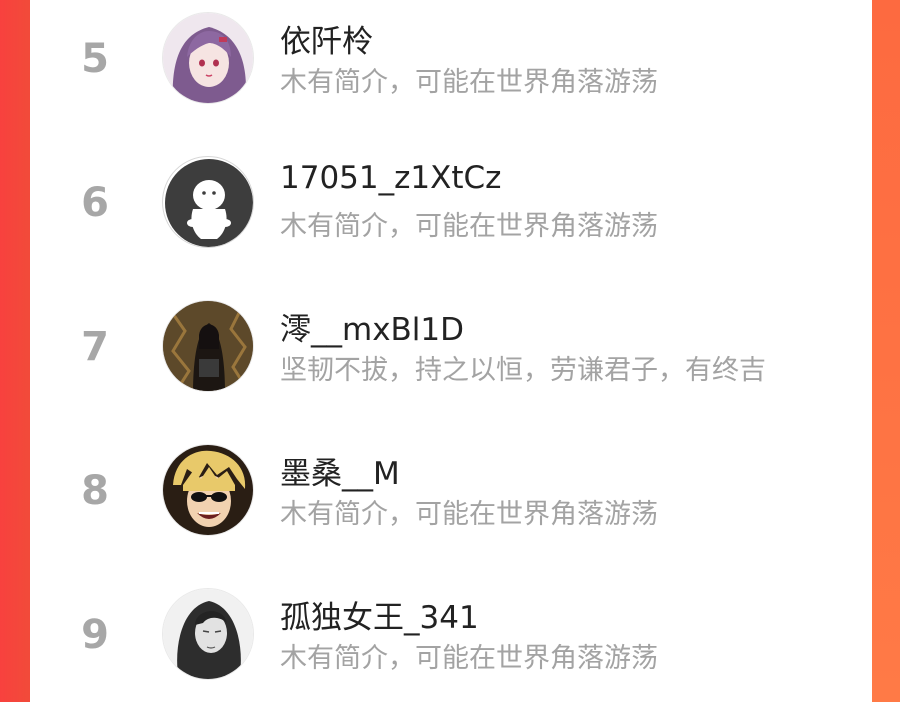 This screenshot has height=702, width=900. I want to click on dark-anime-figure-avatar-icon, so click(208, 346).